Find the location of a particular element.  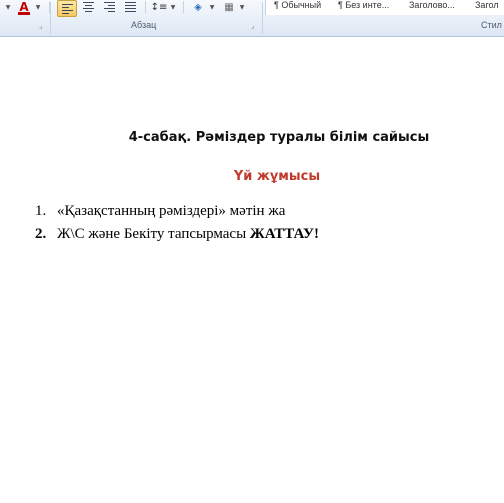

list-item-text: Ж\С және Бекіту тапсырмасы is located at coordinates (153, 234).